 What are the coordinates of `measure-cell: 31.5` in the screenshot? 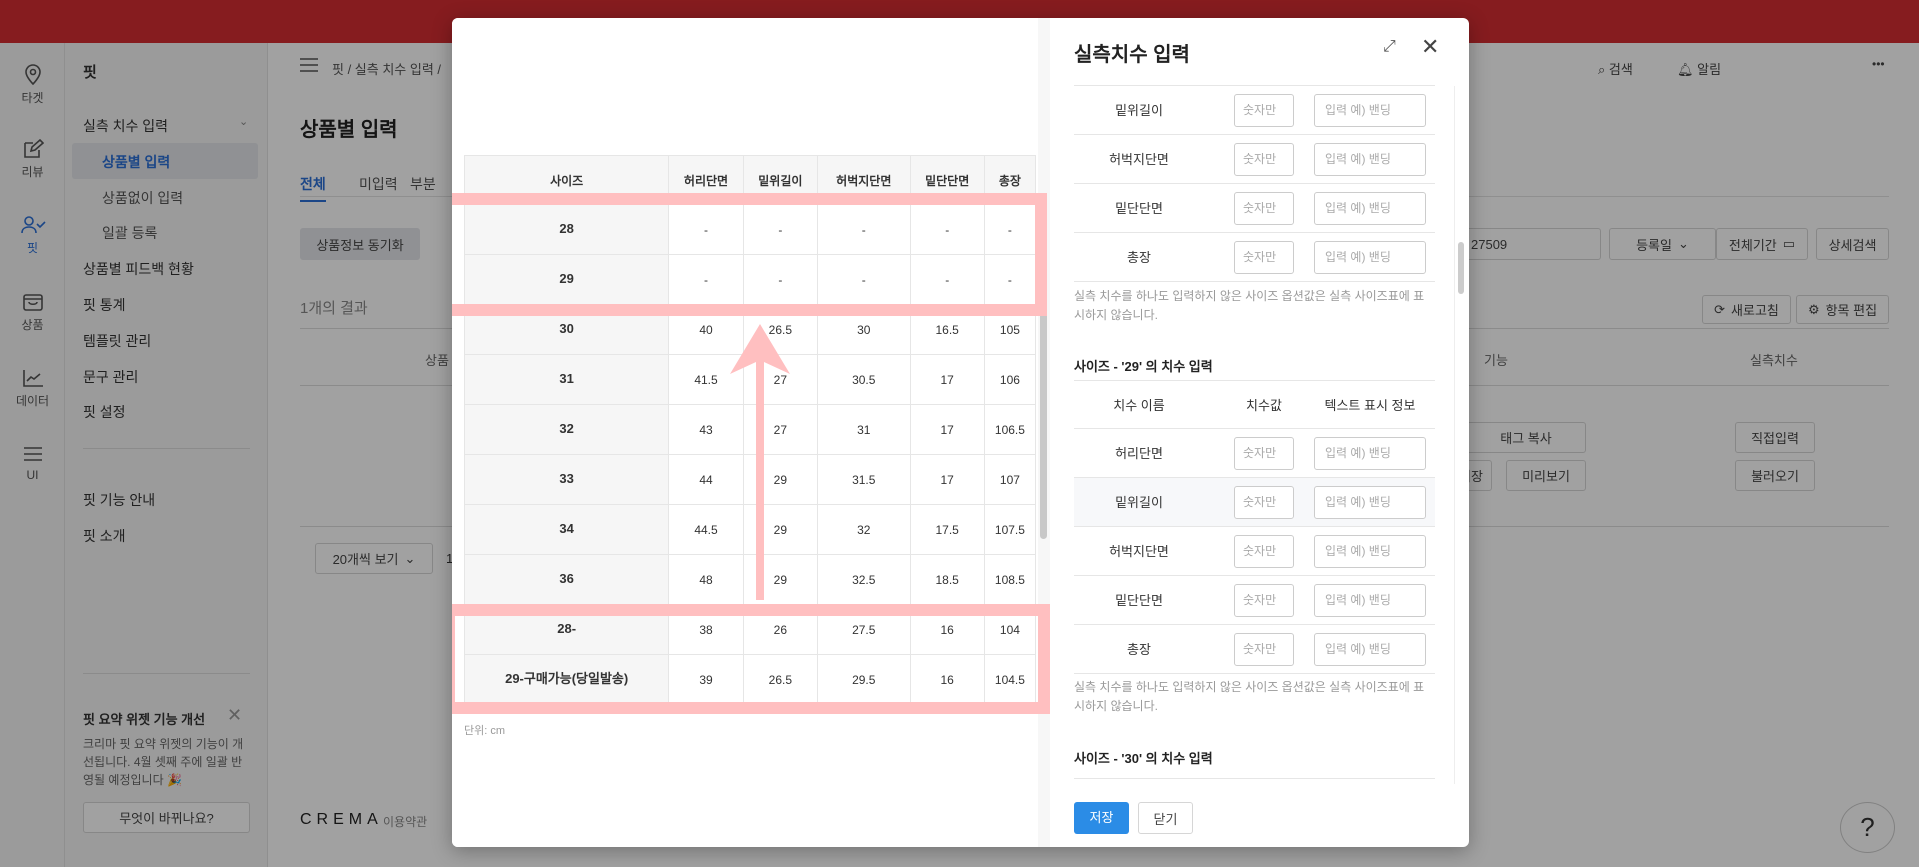 It's located at (864, 479).